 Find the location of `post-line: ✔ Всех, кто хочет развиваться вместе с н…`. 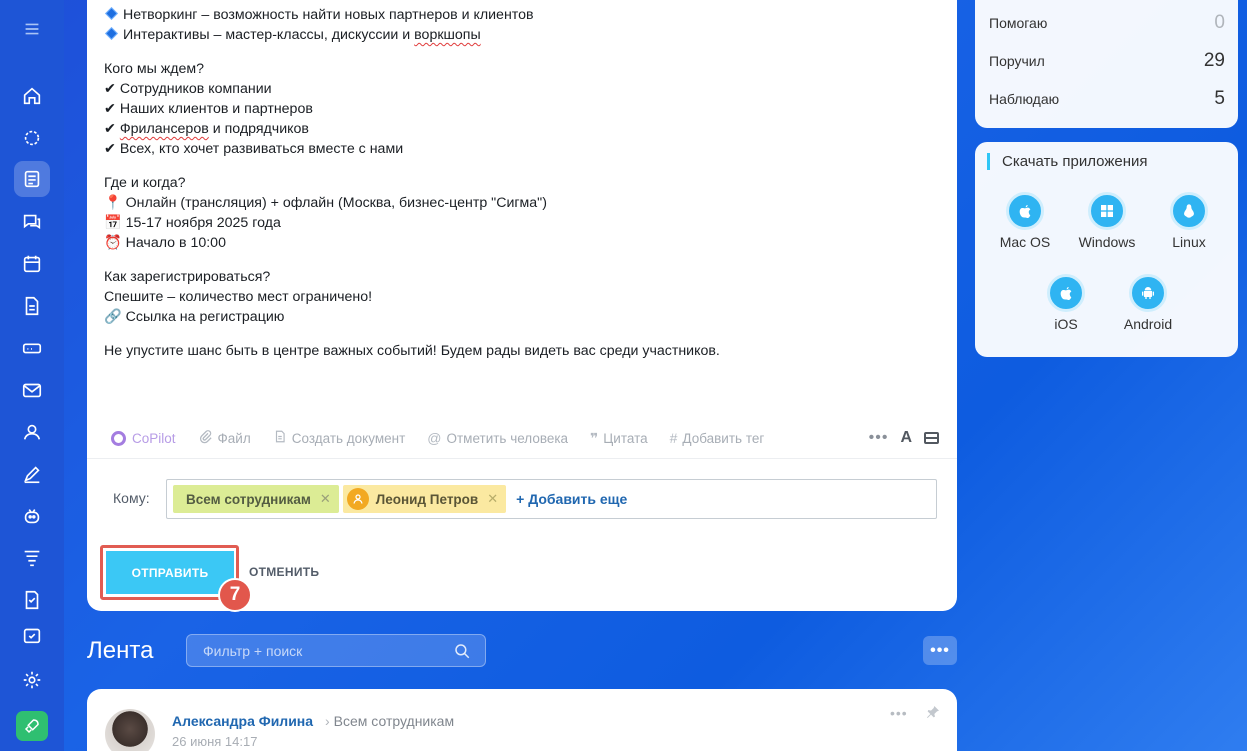

post-line: ✔ Всех, кто хочет развиваться вместе с н… is located at coordinates (254, 149).